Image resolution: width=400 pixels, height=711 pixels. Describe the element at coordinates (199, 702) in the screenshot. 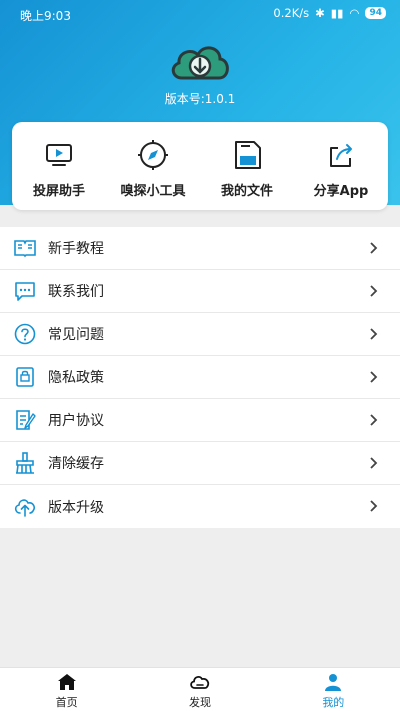

I see `nav-label: 发现` at that location.